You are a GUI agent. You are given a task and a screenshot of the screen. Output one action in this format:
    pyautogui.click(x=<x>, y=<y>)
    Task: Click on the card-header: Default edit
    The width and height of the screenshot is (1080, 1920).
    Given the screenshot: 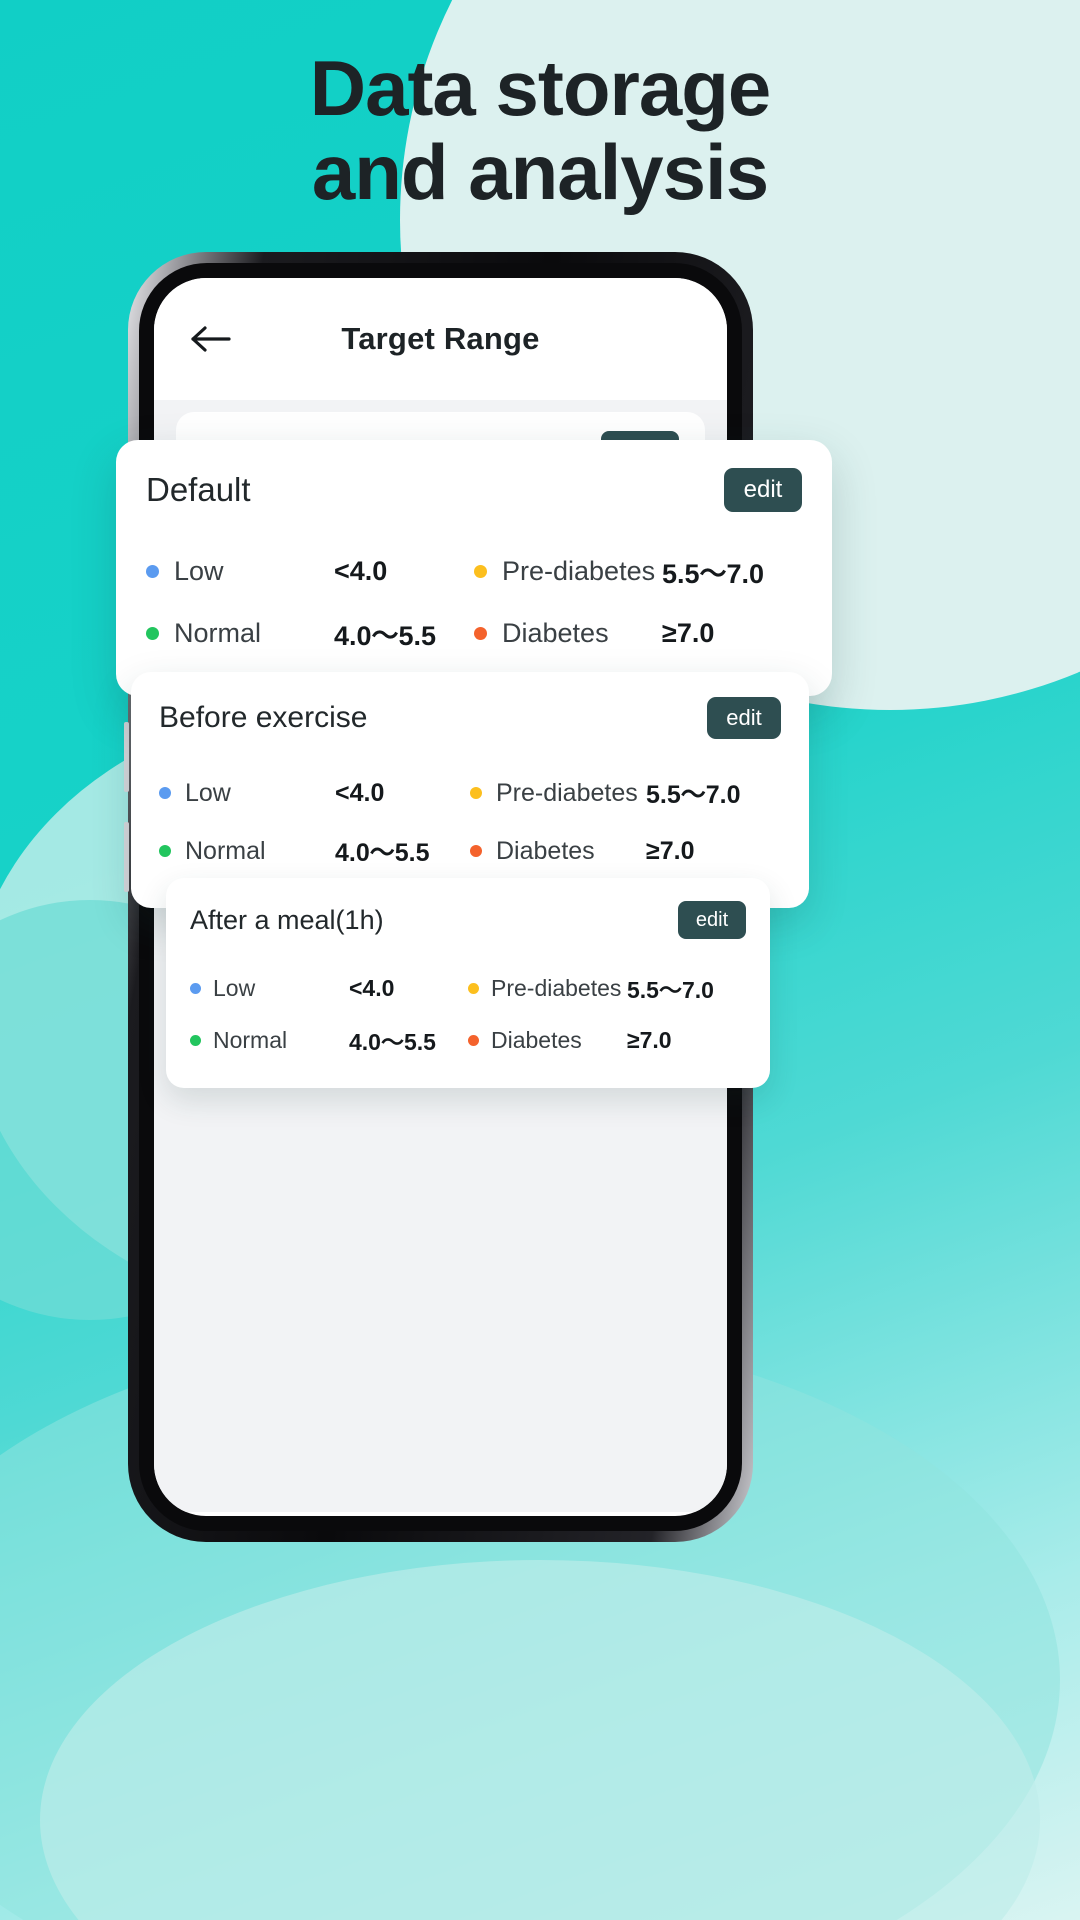 What is the action you would take?
    pyautogui.click(x=474, y=490)
    